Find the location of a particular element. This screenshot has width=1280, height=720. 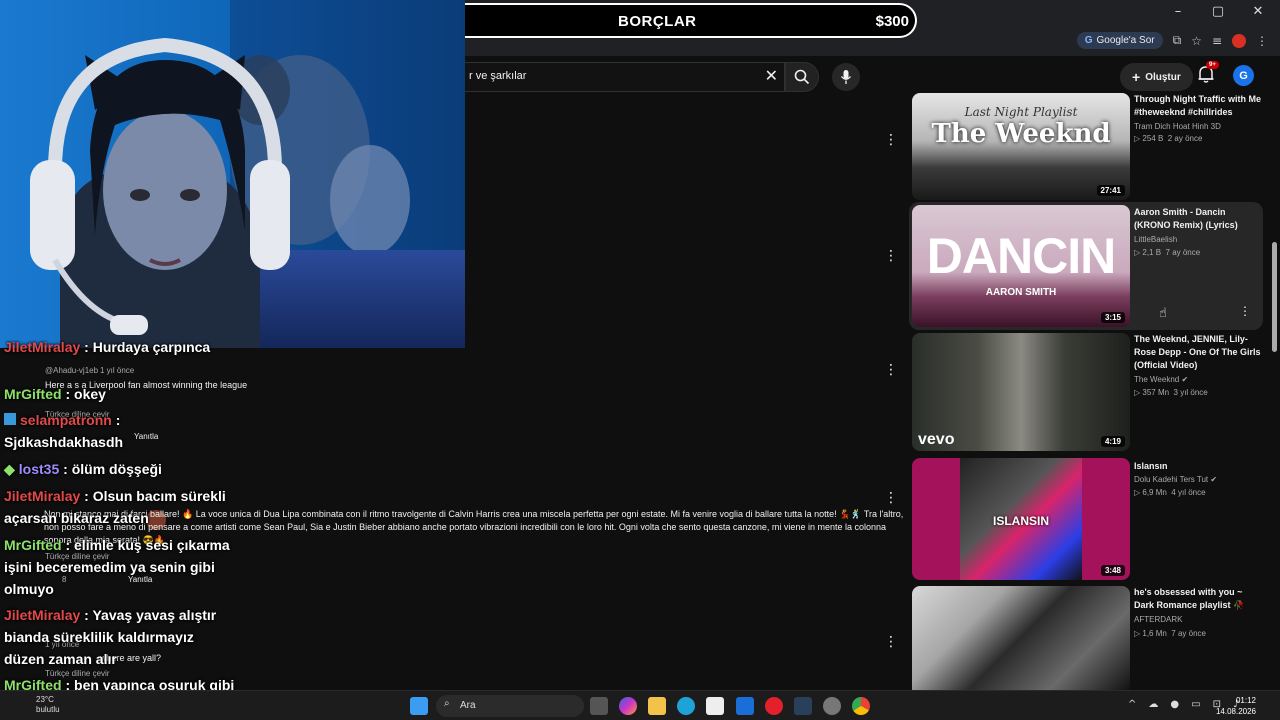

channel-name: Dolu Kadehi Ters Tut ✔ is located at coordinates (1175, 479).